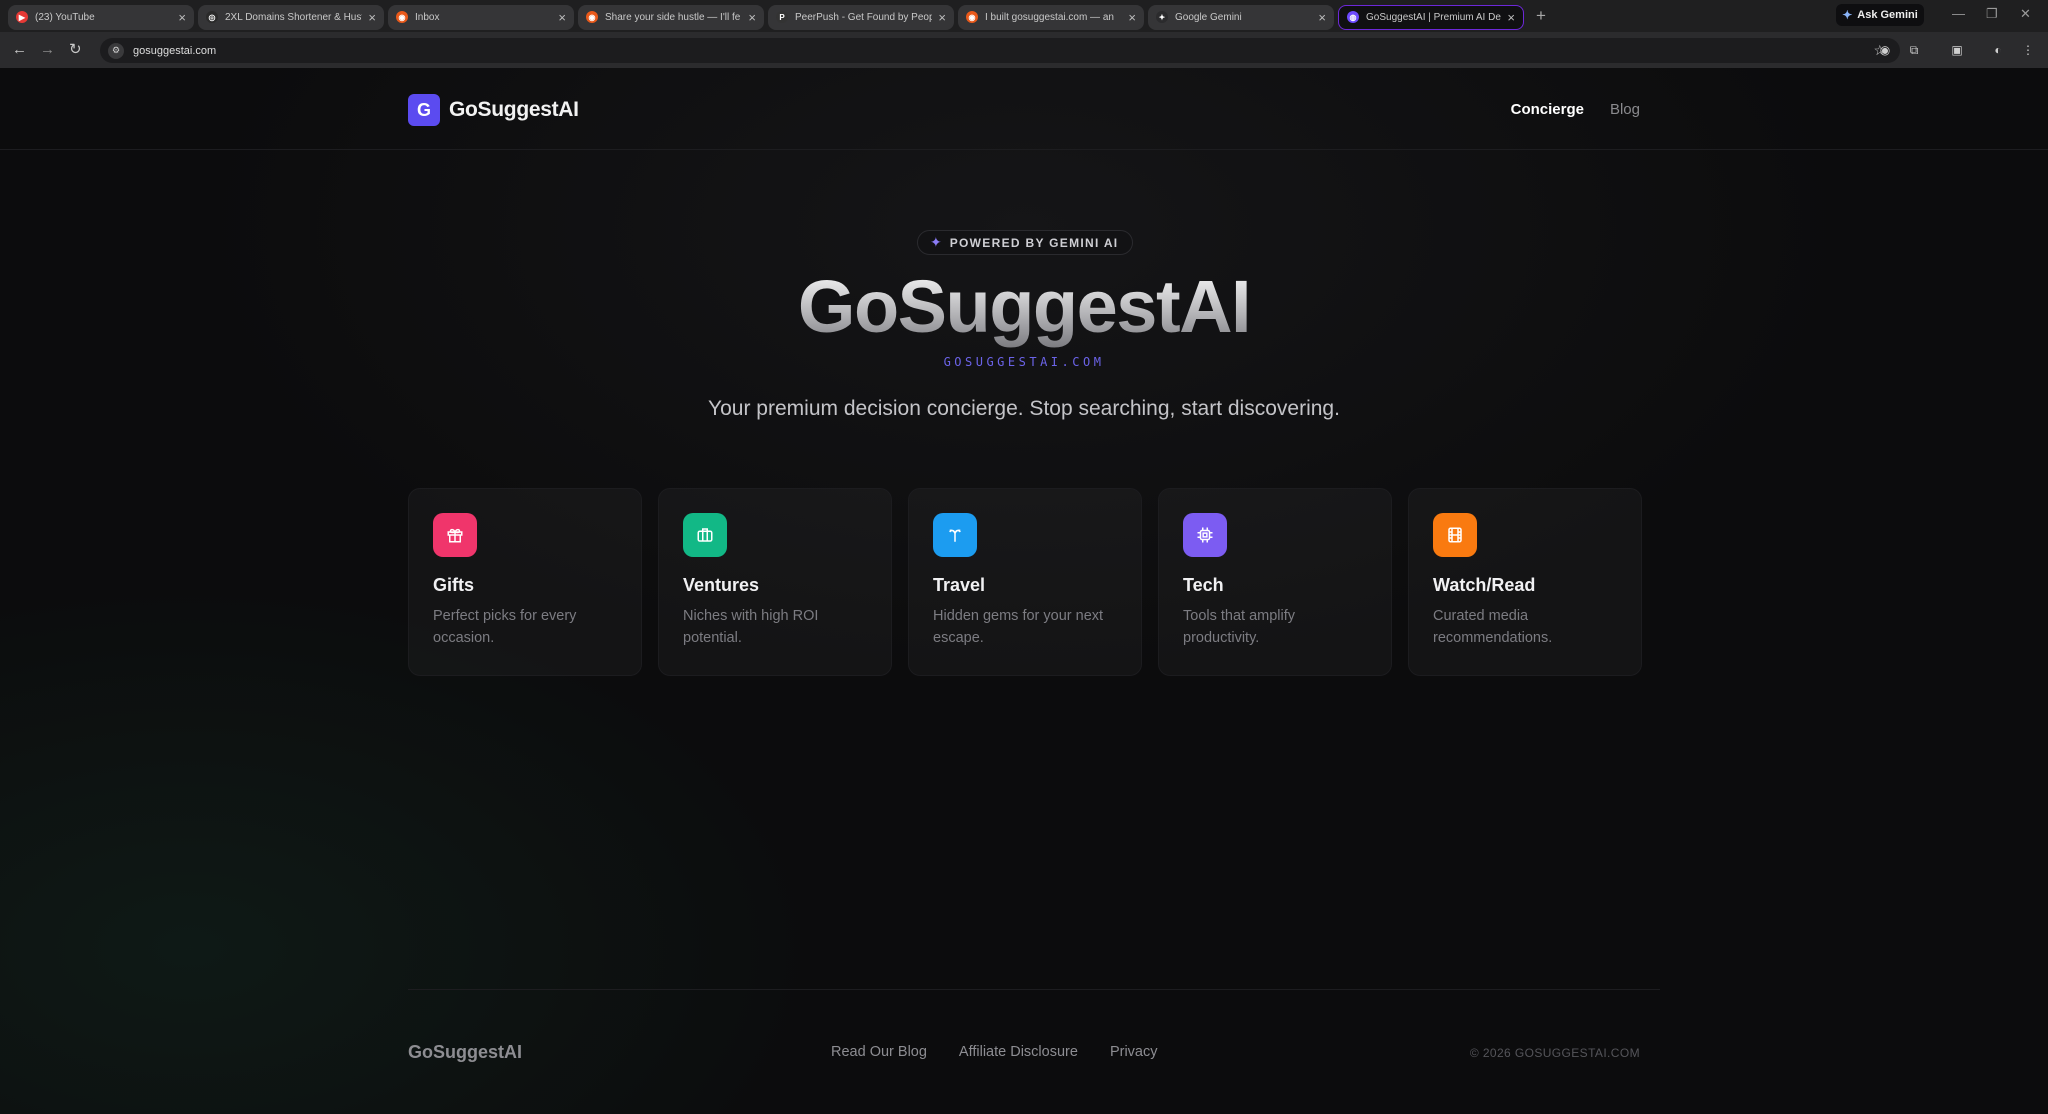  Describe the element at coordinates (1455, 535) in the screenshot. I see `film-icon` at that location.